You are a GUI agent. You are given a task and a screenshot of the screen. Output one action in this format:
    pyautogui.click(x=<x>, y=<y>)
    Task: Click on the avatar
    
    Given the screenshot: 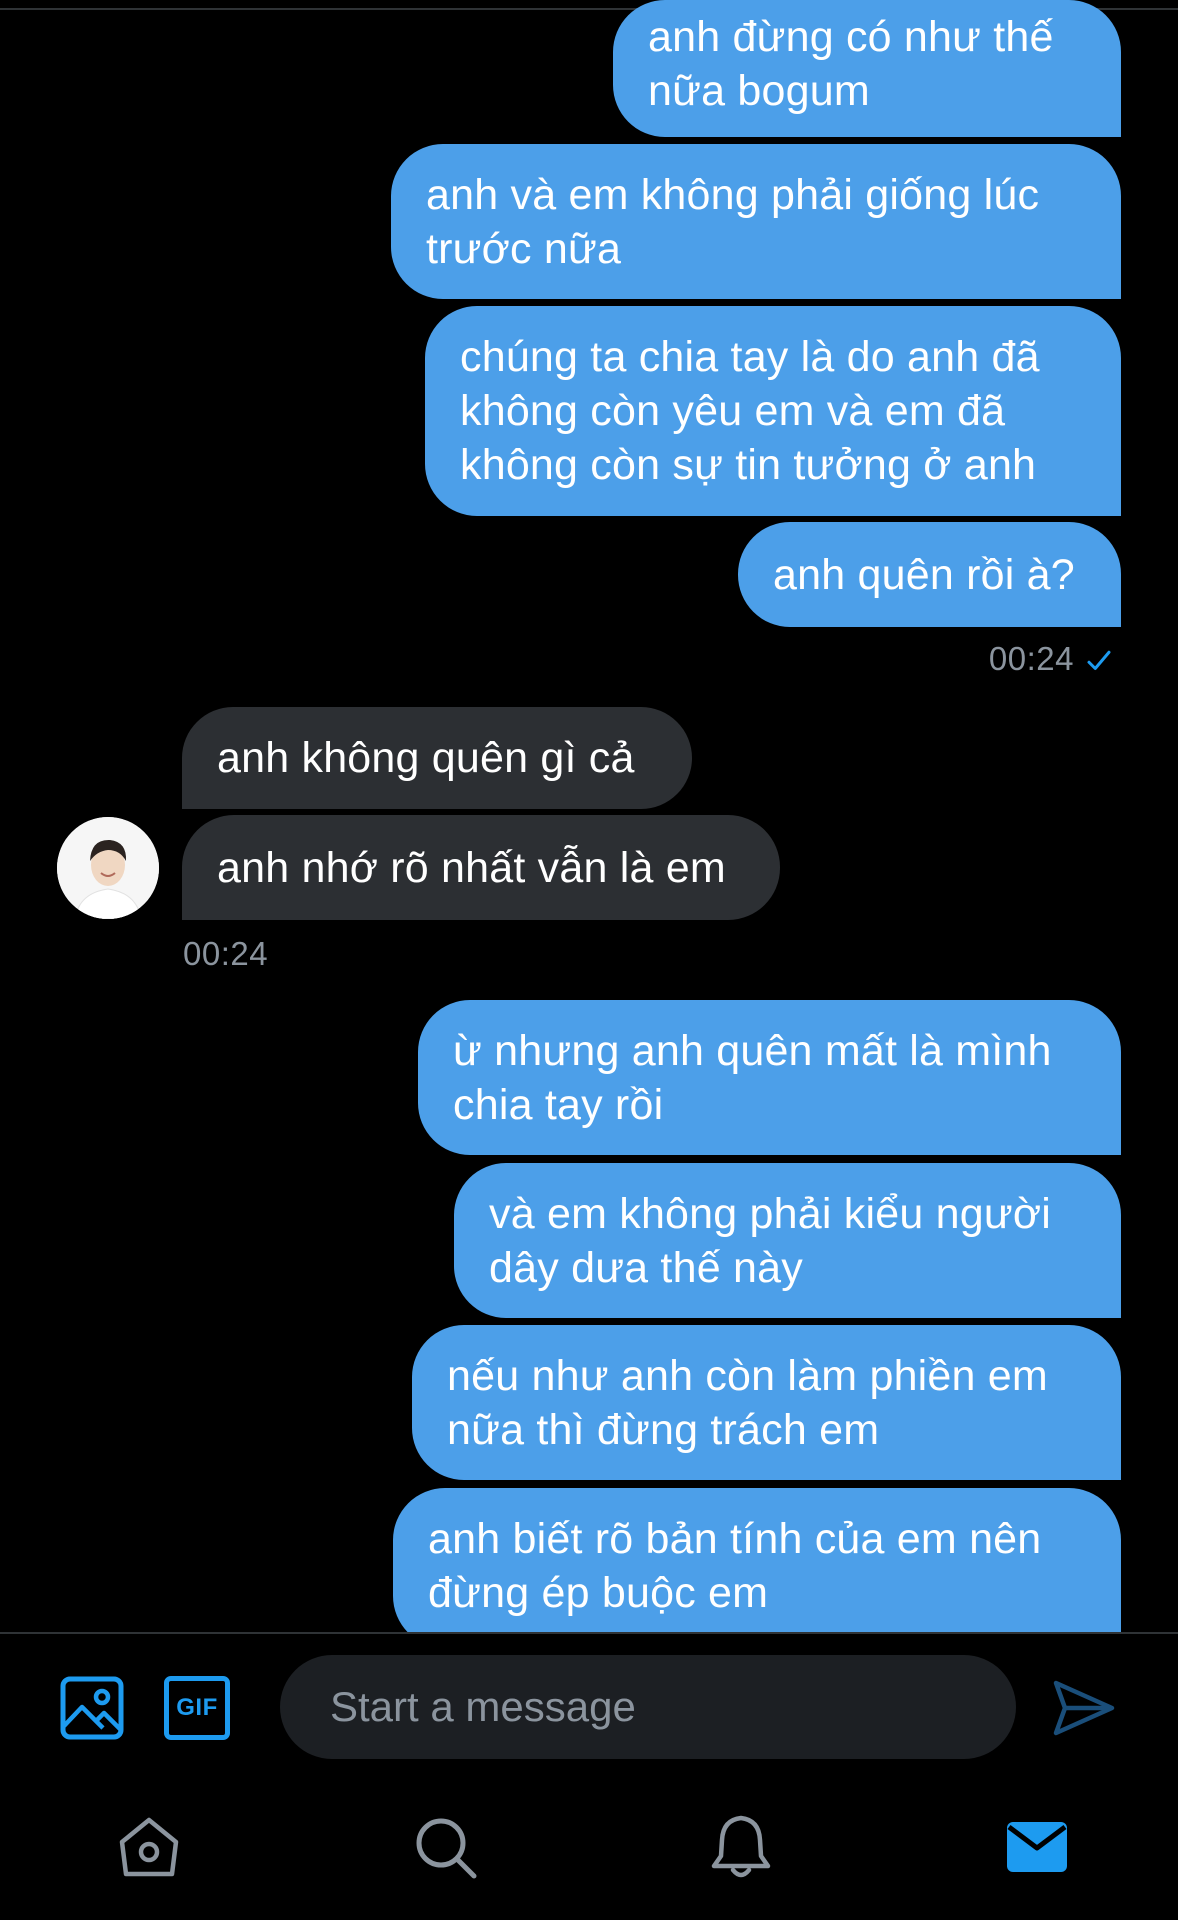 What is the action you would take?
    pyautogui.click(x=108, y=868)
    